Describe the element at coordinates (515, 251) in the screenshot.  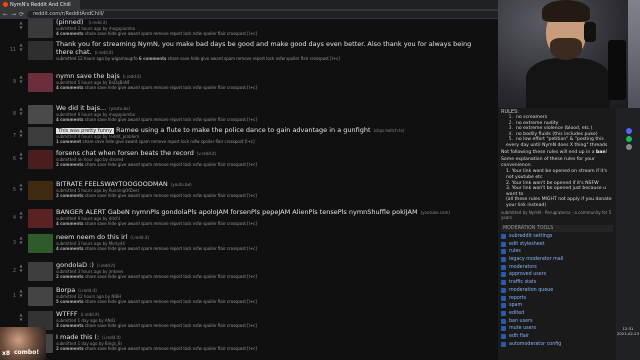
I see `mod-tool-label: rules` at that location.